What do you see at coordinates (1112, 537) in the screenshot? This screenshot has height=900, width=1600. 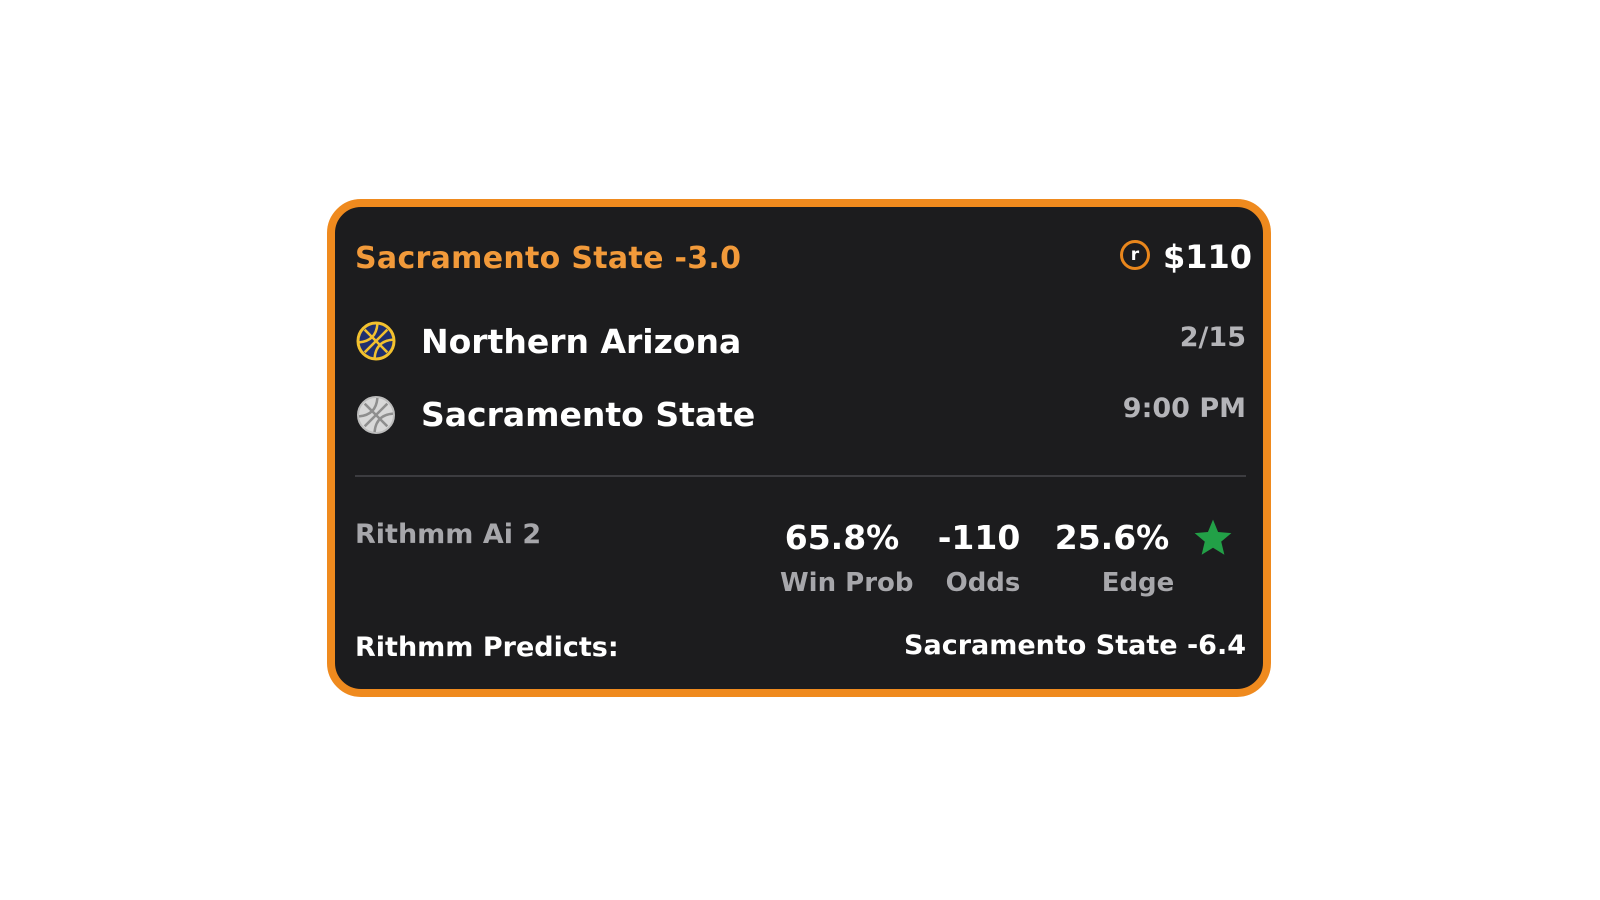 I see `edge-value: 25.6%` at bounding box center [1112, 537].